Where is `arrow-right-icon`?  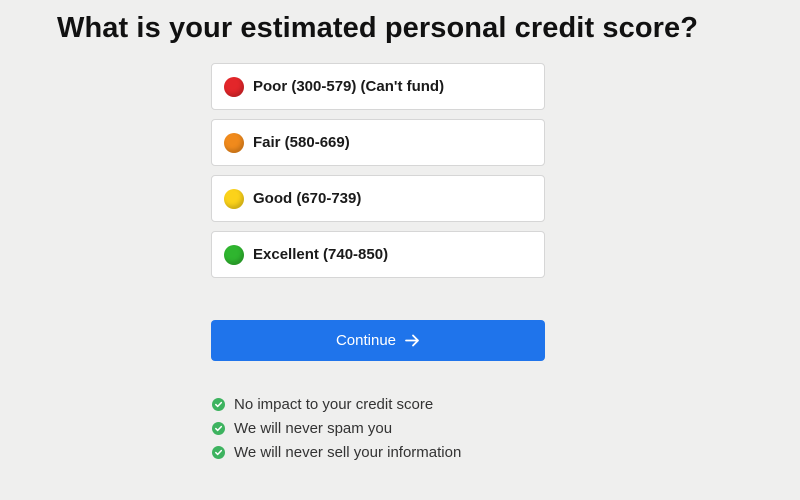 arrow-right-icon is located at coordinates (412, 340).